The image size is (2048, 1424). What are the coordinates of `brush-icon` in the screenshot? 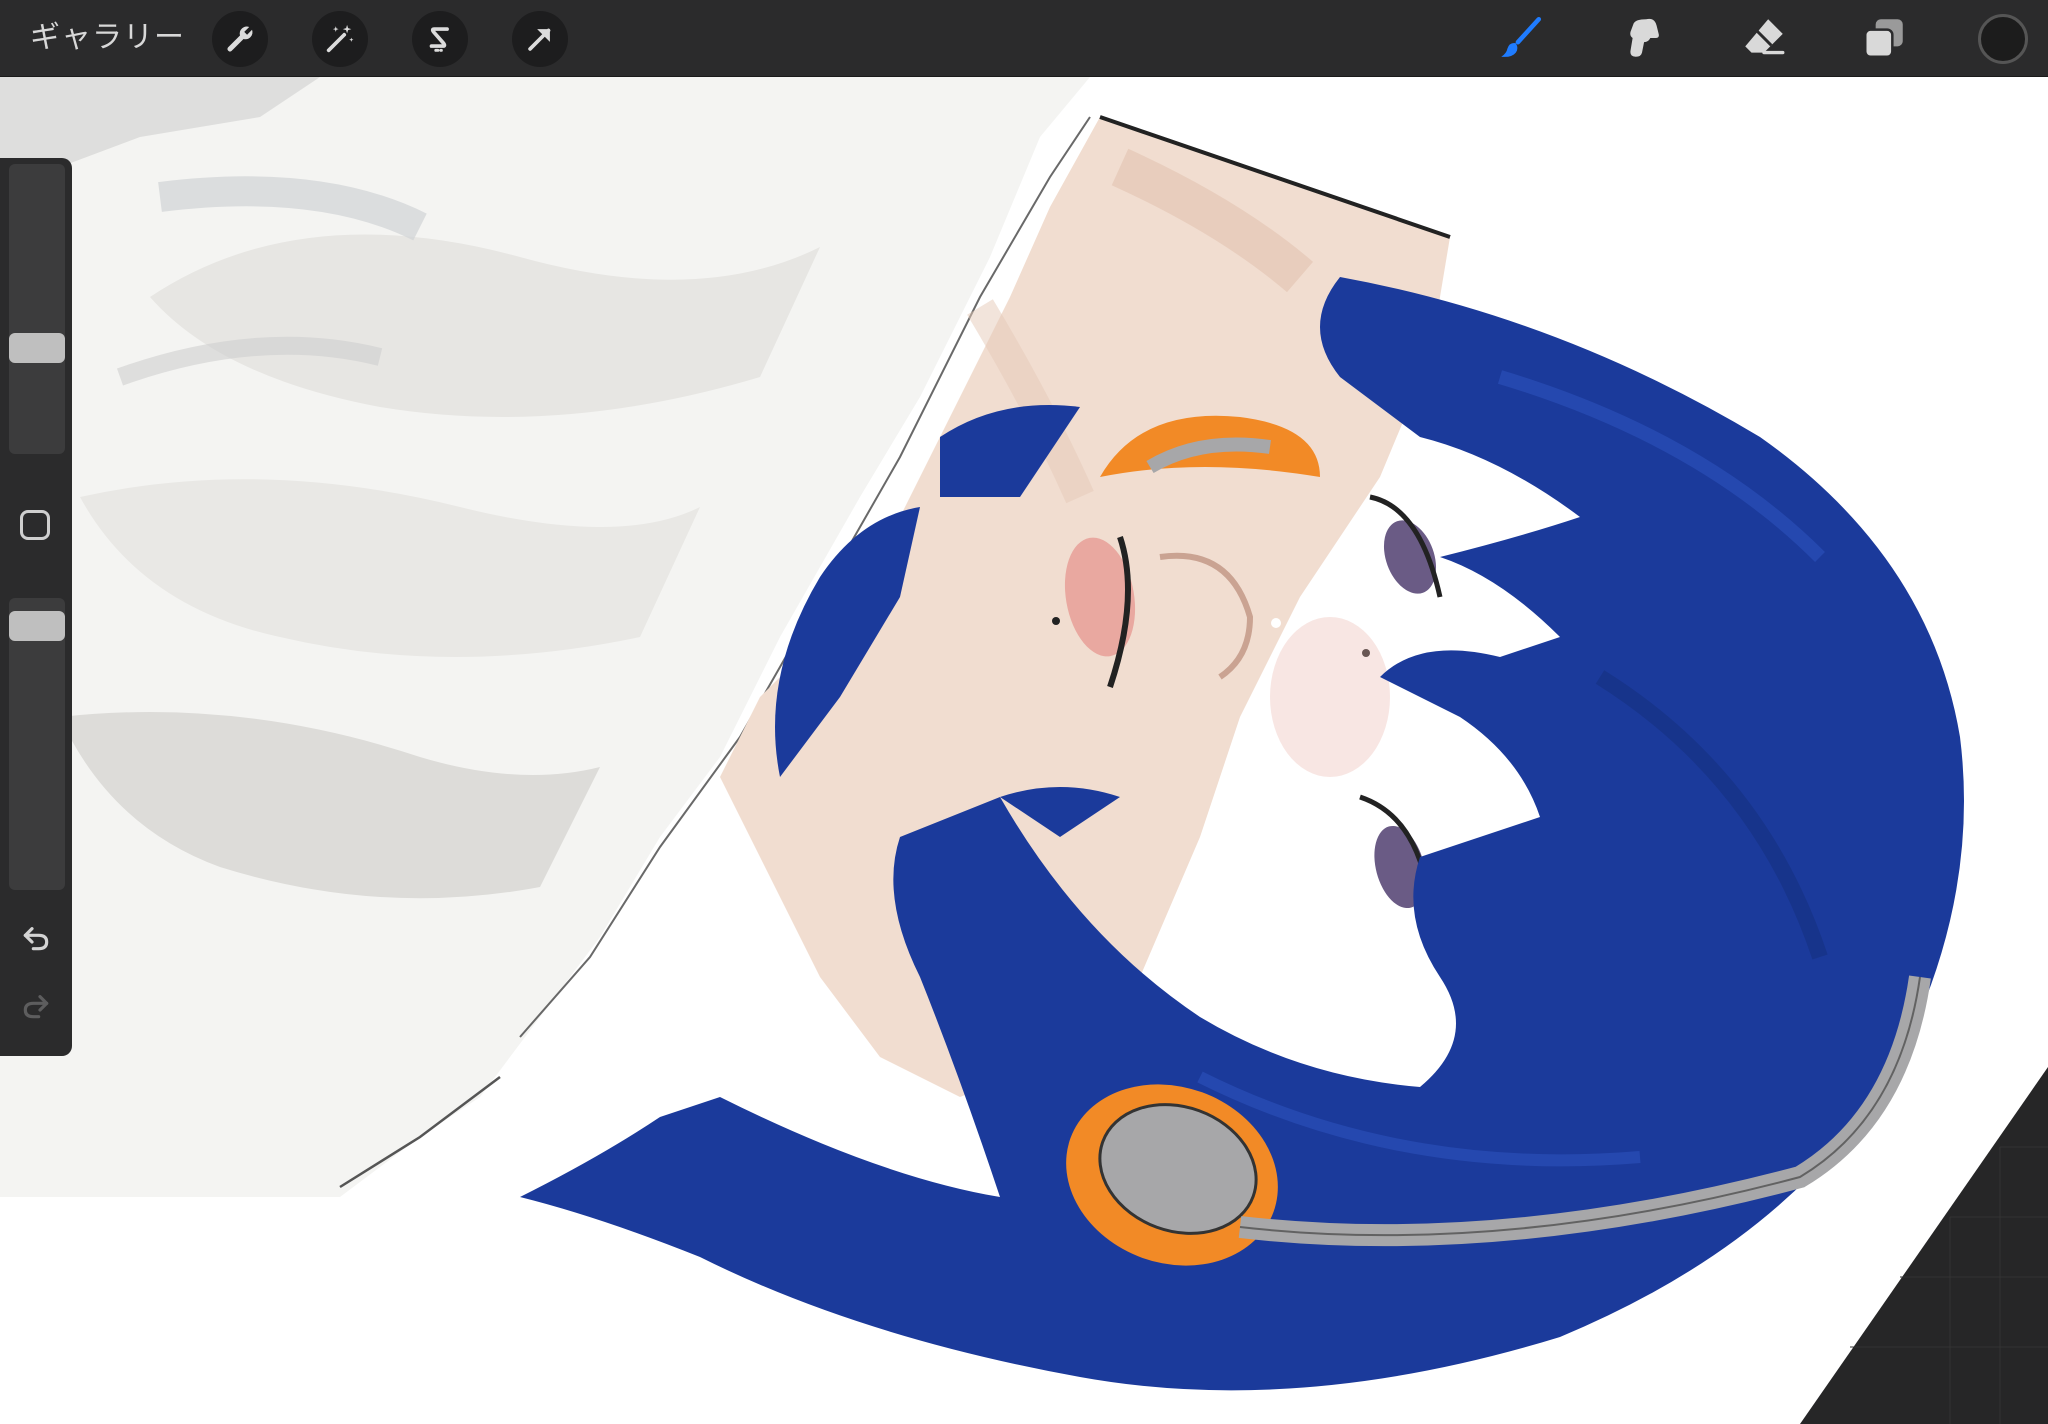 It's located at (1521, 36).